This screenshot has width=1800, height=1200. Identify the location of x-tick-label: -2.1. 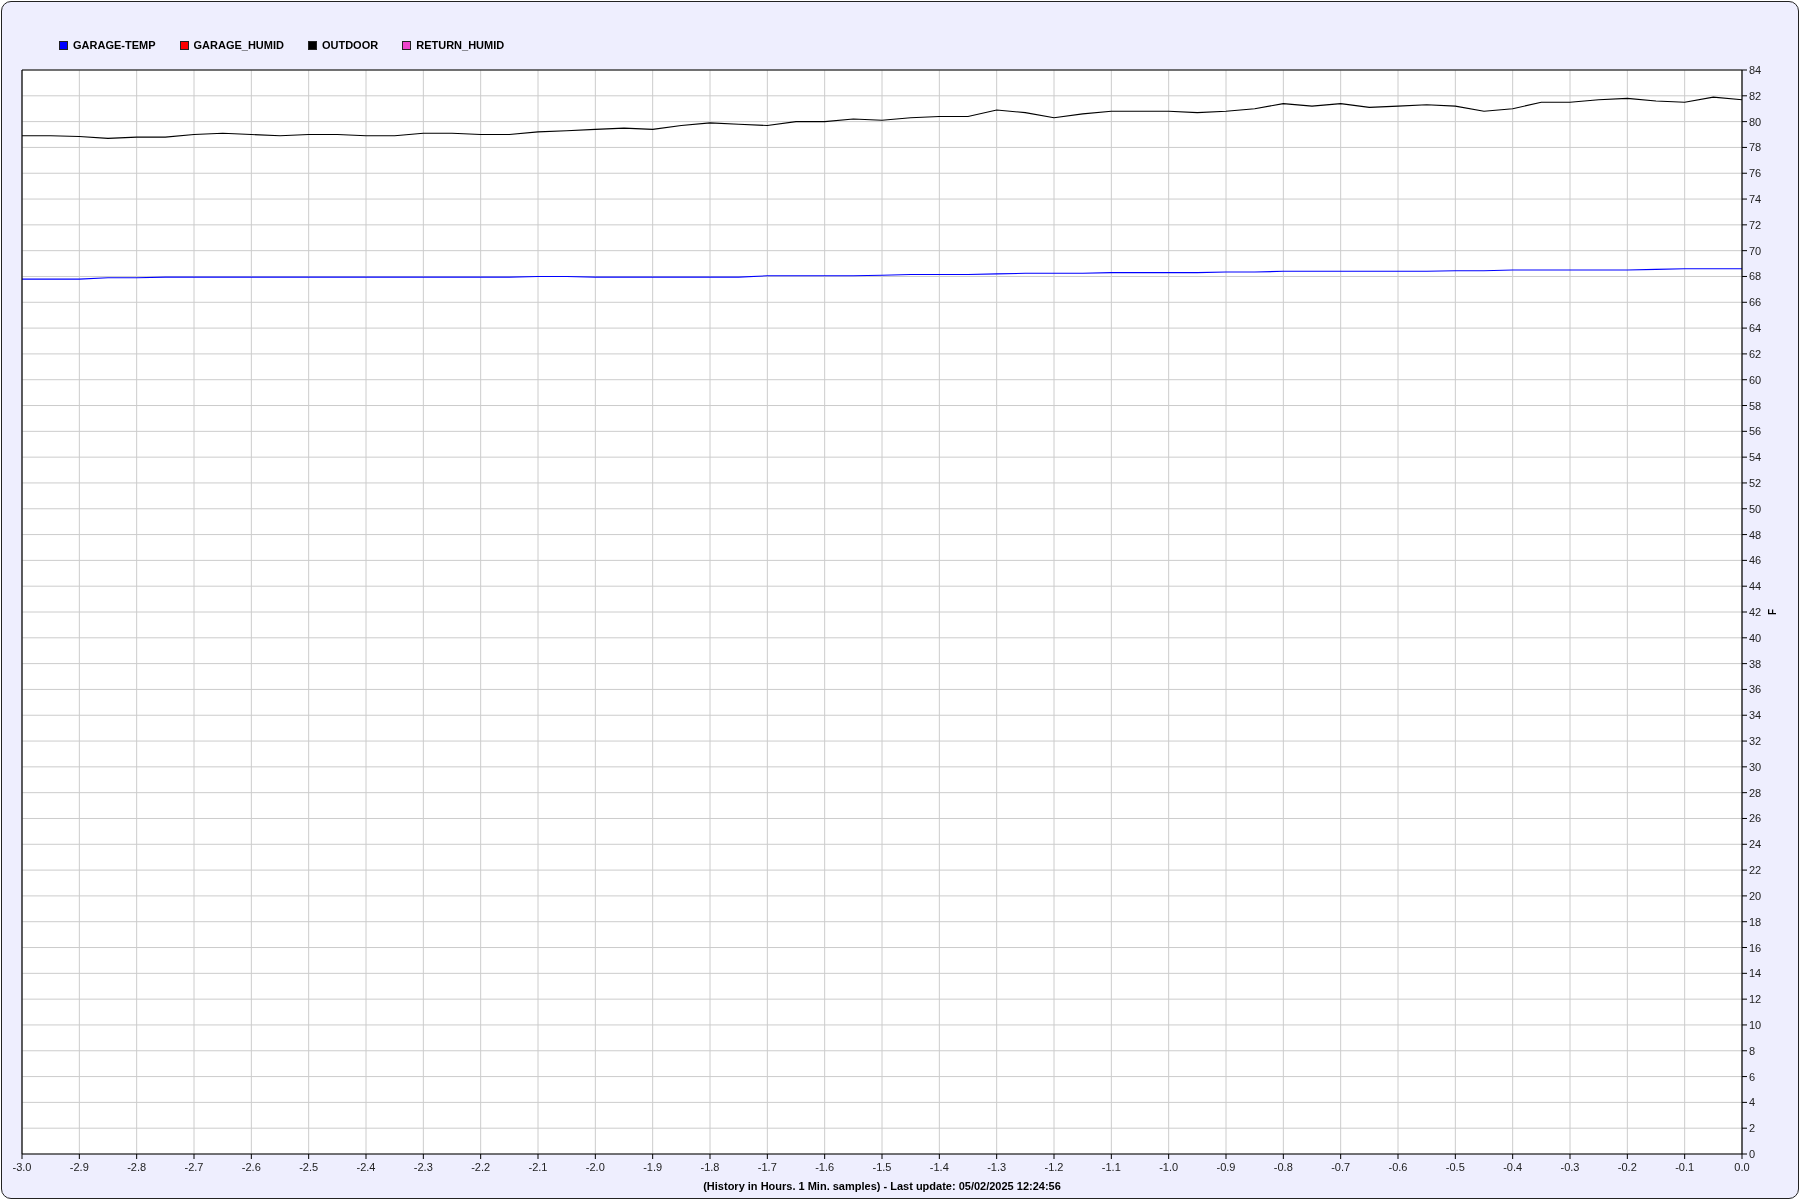
(538, 1167).